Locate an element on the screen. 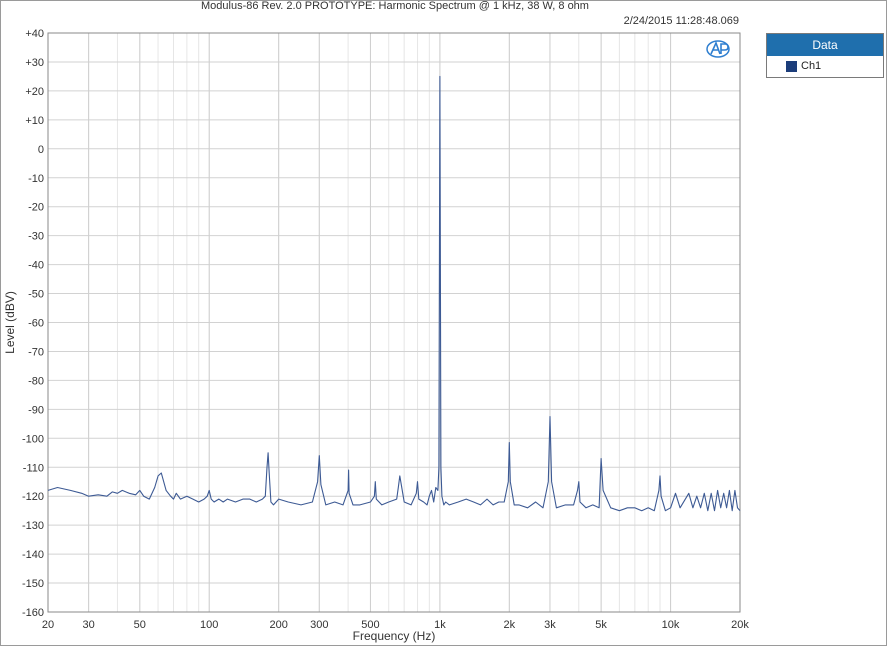 The image size is (887, 646). y-tick-label: -60 is located at coordinates (36, 324).